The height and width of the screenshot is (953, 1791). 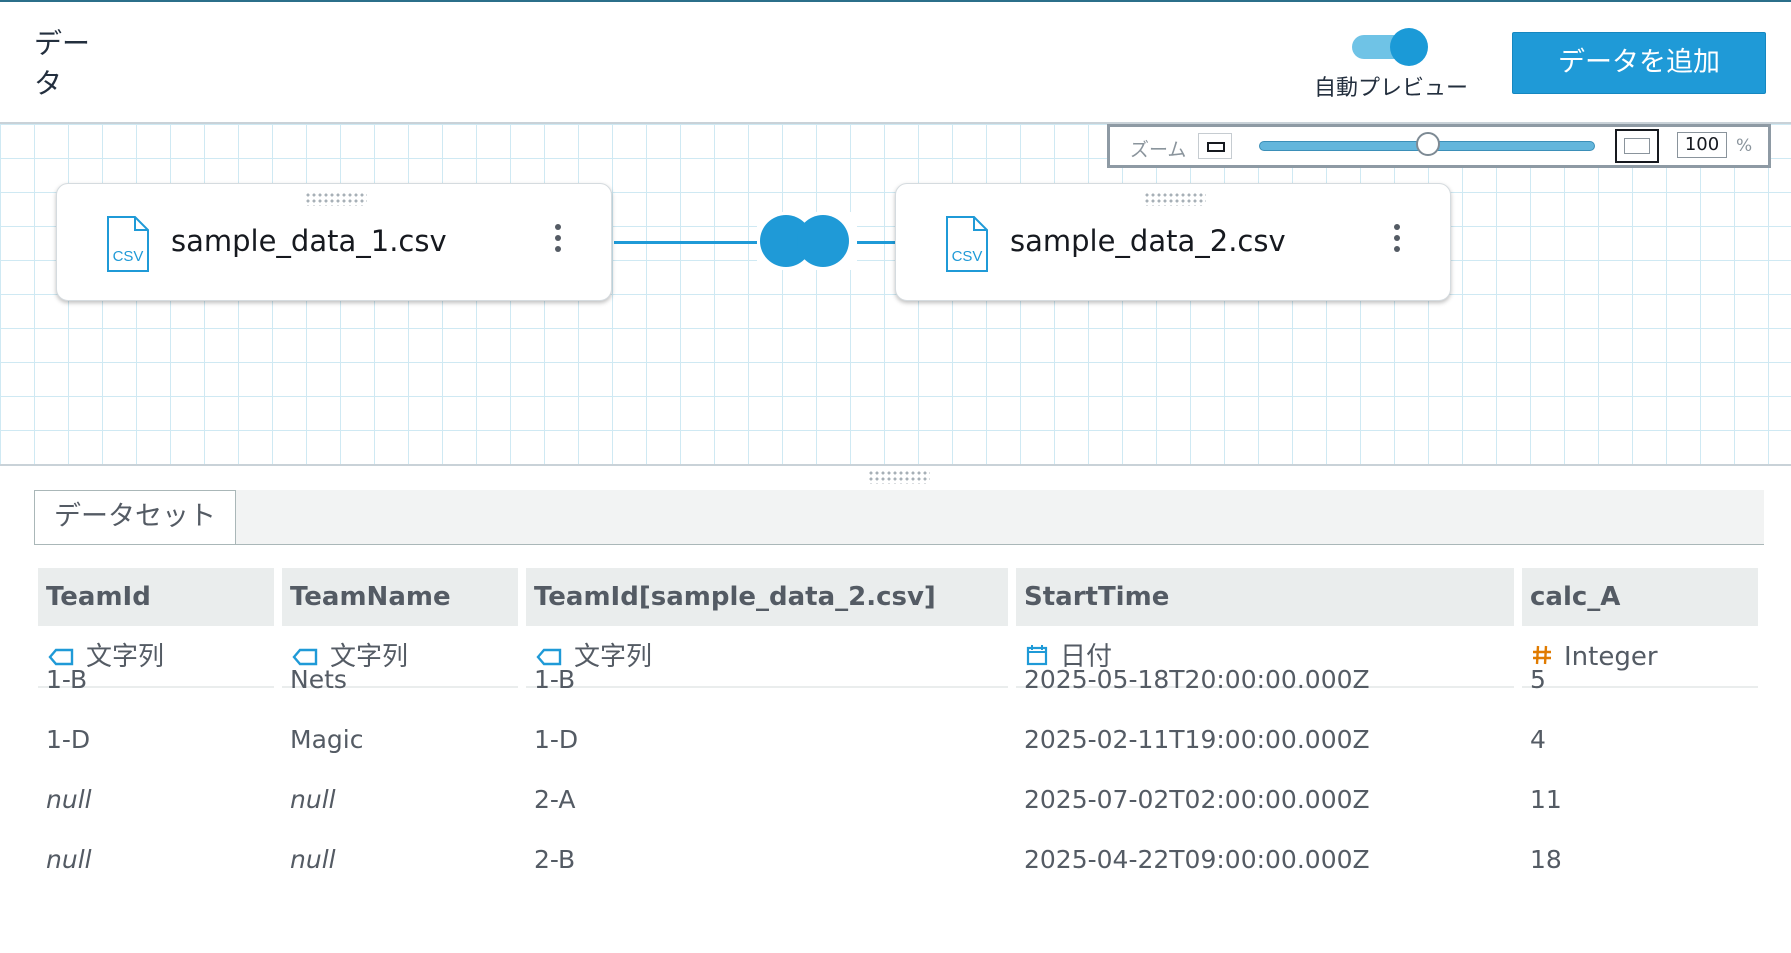 I want to click on zoom-out-button, so click(x=1215, y=146).